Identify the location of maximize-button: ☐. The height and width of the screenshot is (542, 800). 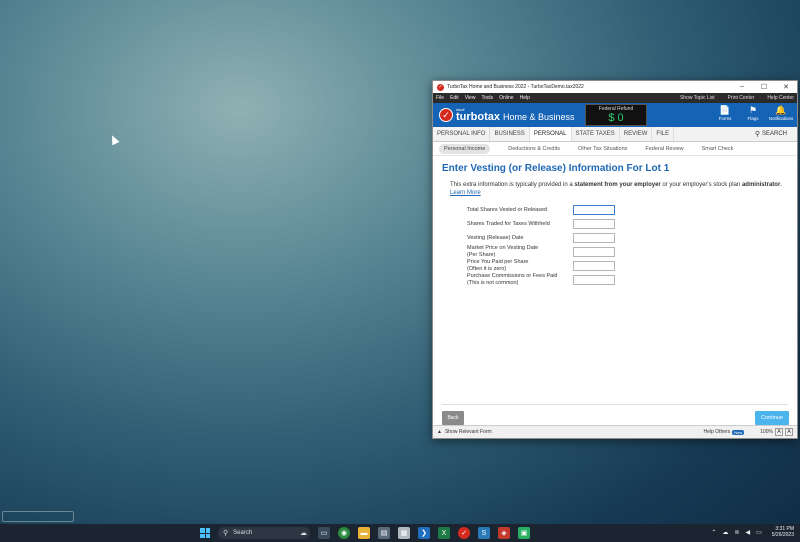
(764, 87).